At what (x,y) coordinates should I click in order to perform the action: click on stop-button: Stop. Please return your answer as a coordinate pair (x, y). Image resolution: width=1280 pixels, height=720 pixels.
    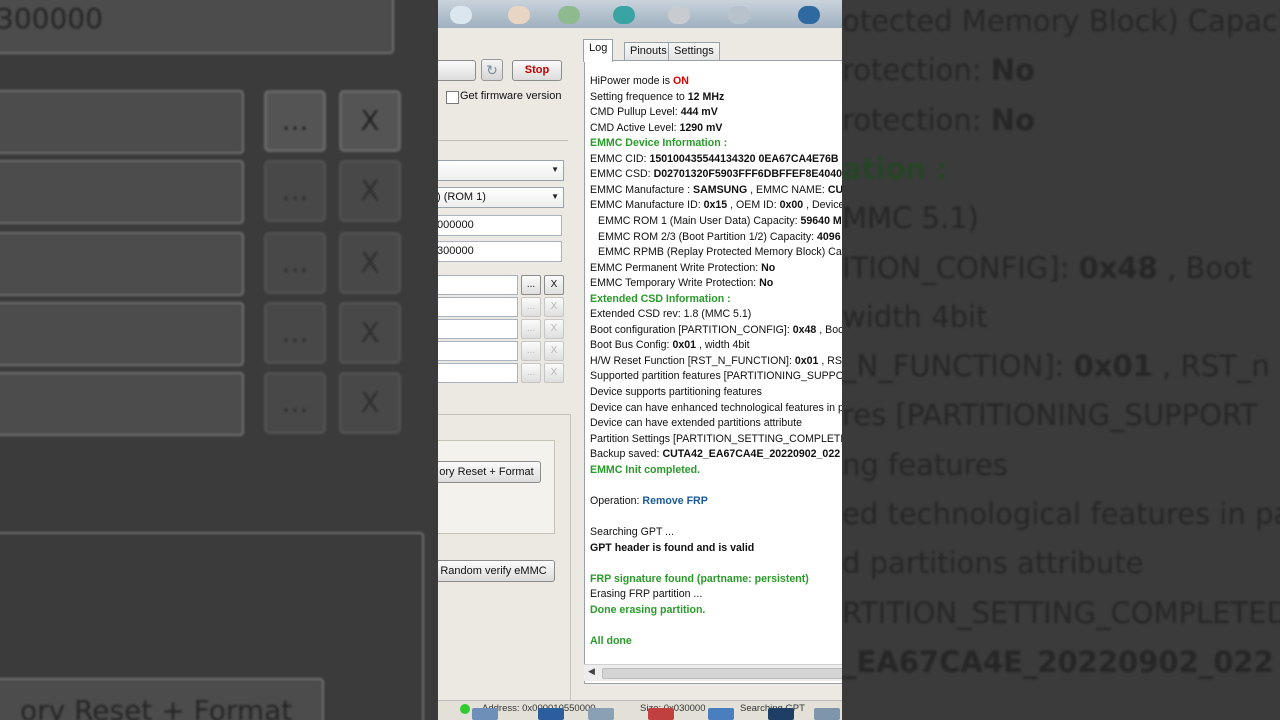
    Looking at the image, I should click on (537, 70).